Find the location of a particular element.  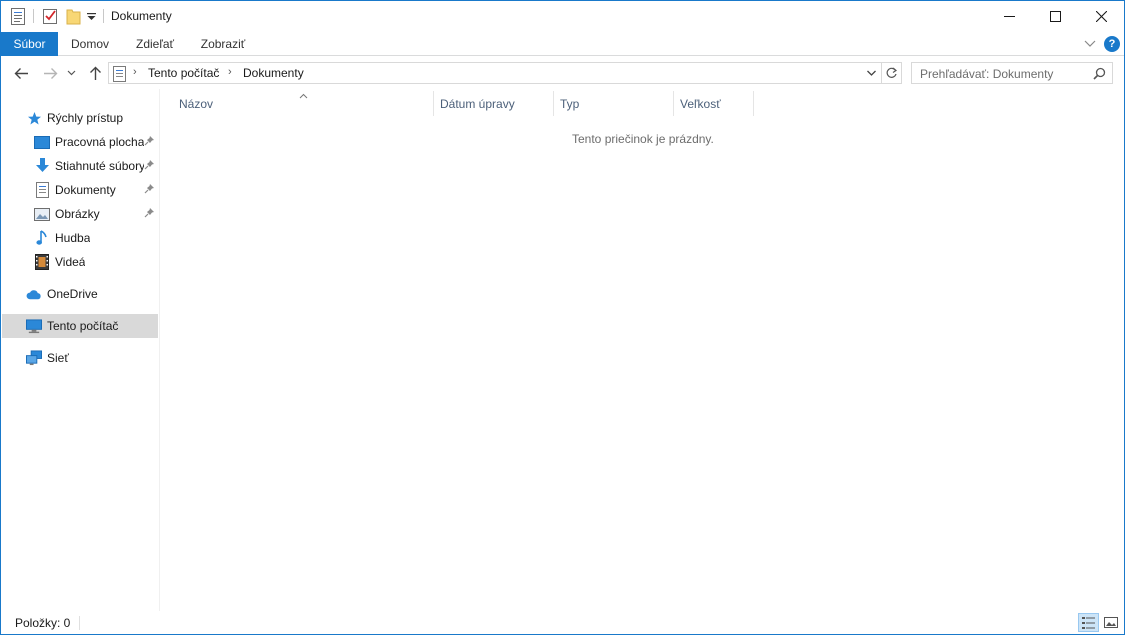

nav-label: Obrázky is located at coordinates (77, 214).